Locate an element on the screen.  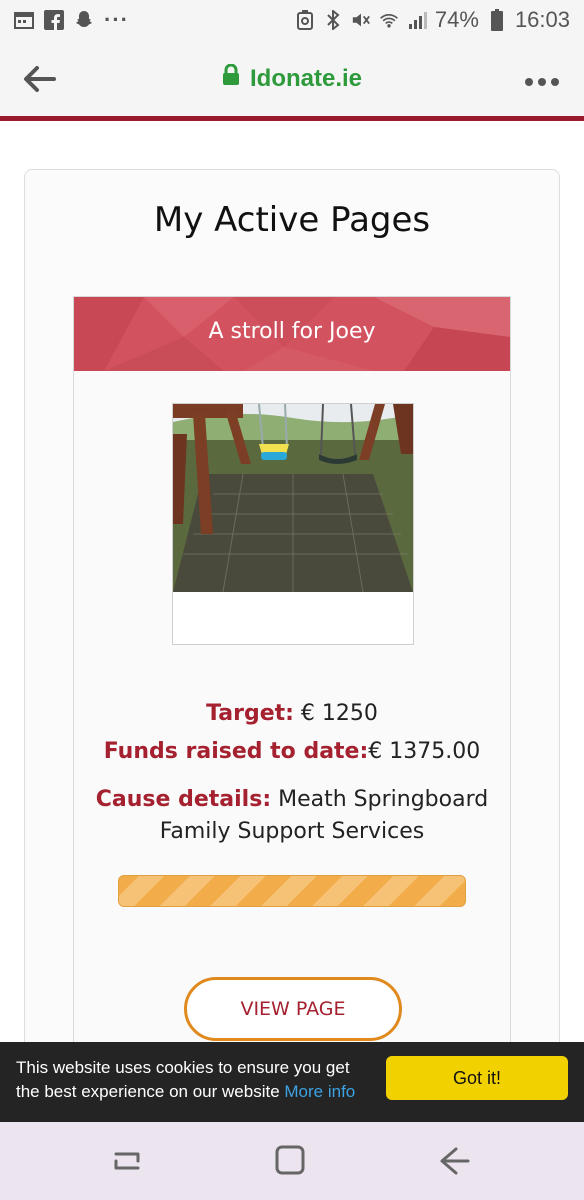
card-title: A stroll for Joey is located at coordinates (292, 331).